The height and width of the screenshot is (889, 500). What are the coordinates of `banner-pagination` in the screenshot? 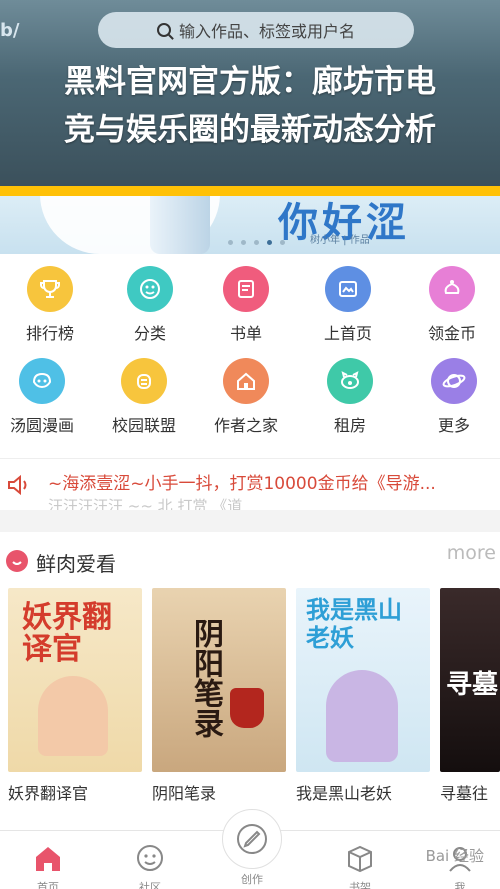 It's located at (256, 242).